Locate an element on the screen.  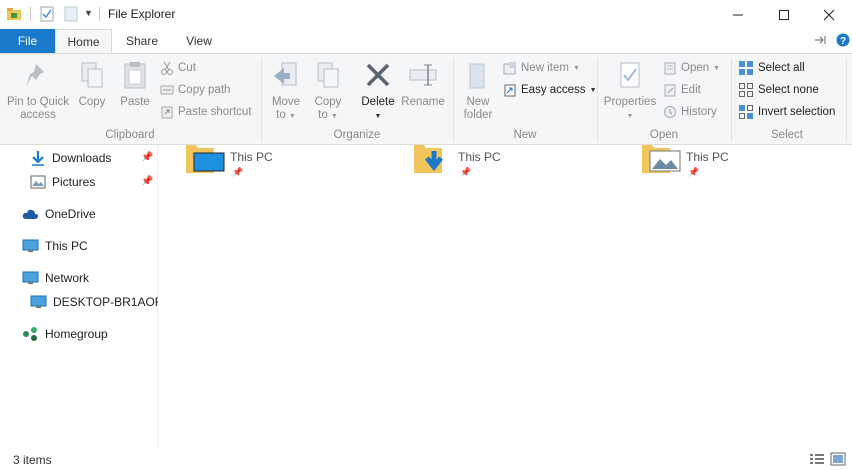
help-icon: ? is located at coordinates (843, 41).